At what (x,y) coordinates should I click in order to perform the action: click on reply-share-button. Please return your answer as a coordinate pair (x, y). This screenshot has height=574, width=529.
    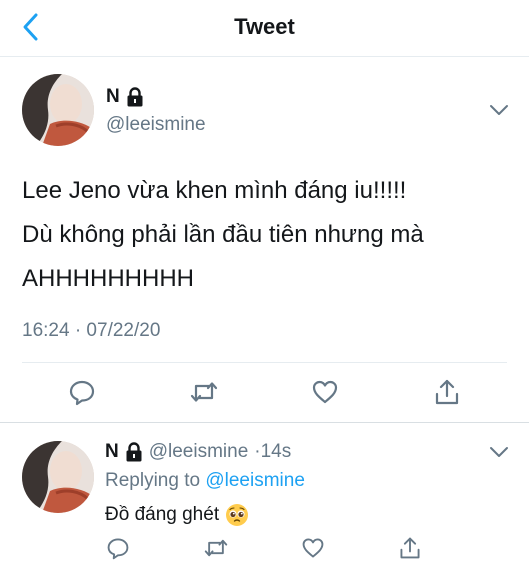
    Looking at the image, I should click on (410, 550).